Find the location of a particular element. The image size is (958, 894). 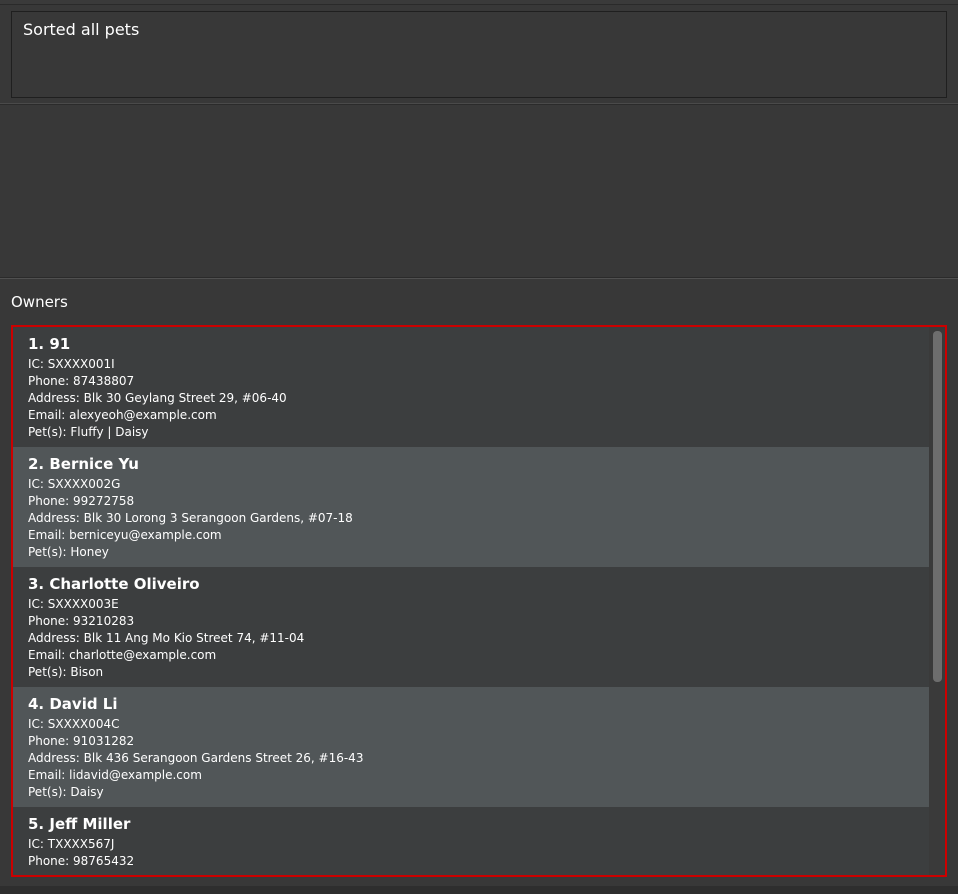

owner-phone: Phone: 87438807 is located at coordinates (81, 381).